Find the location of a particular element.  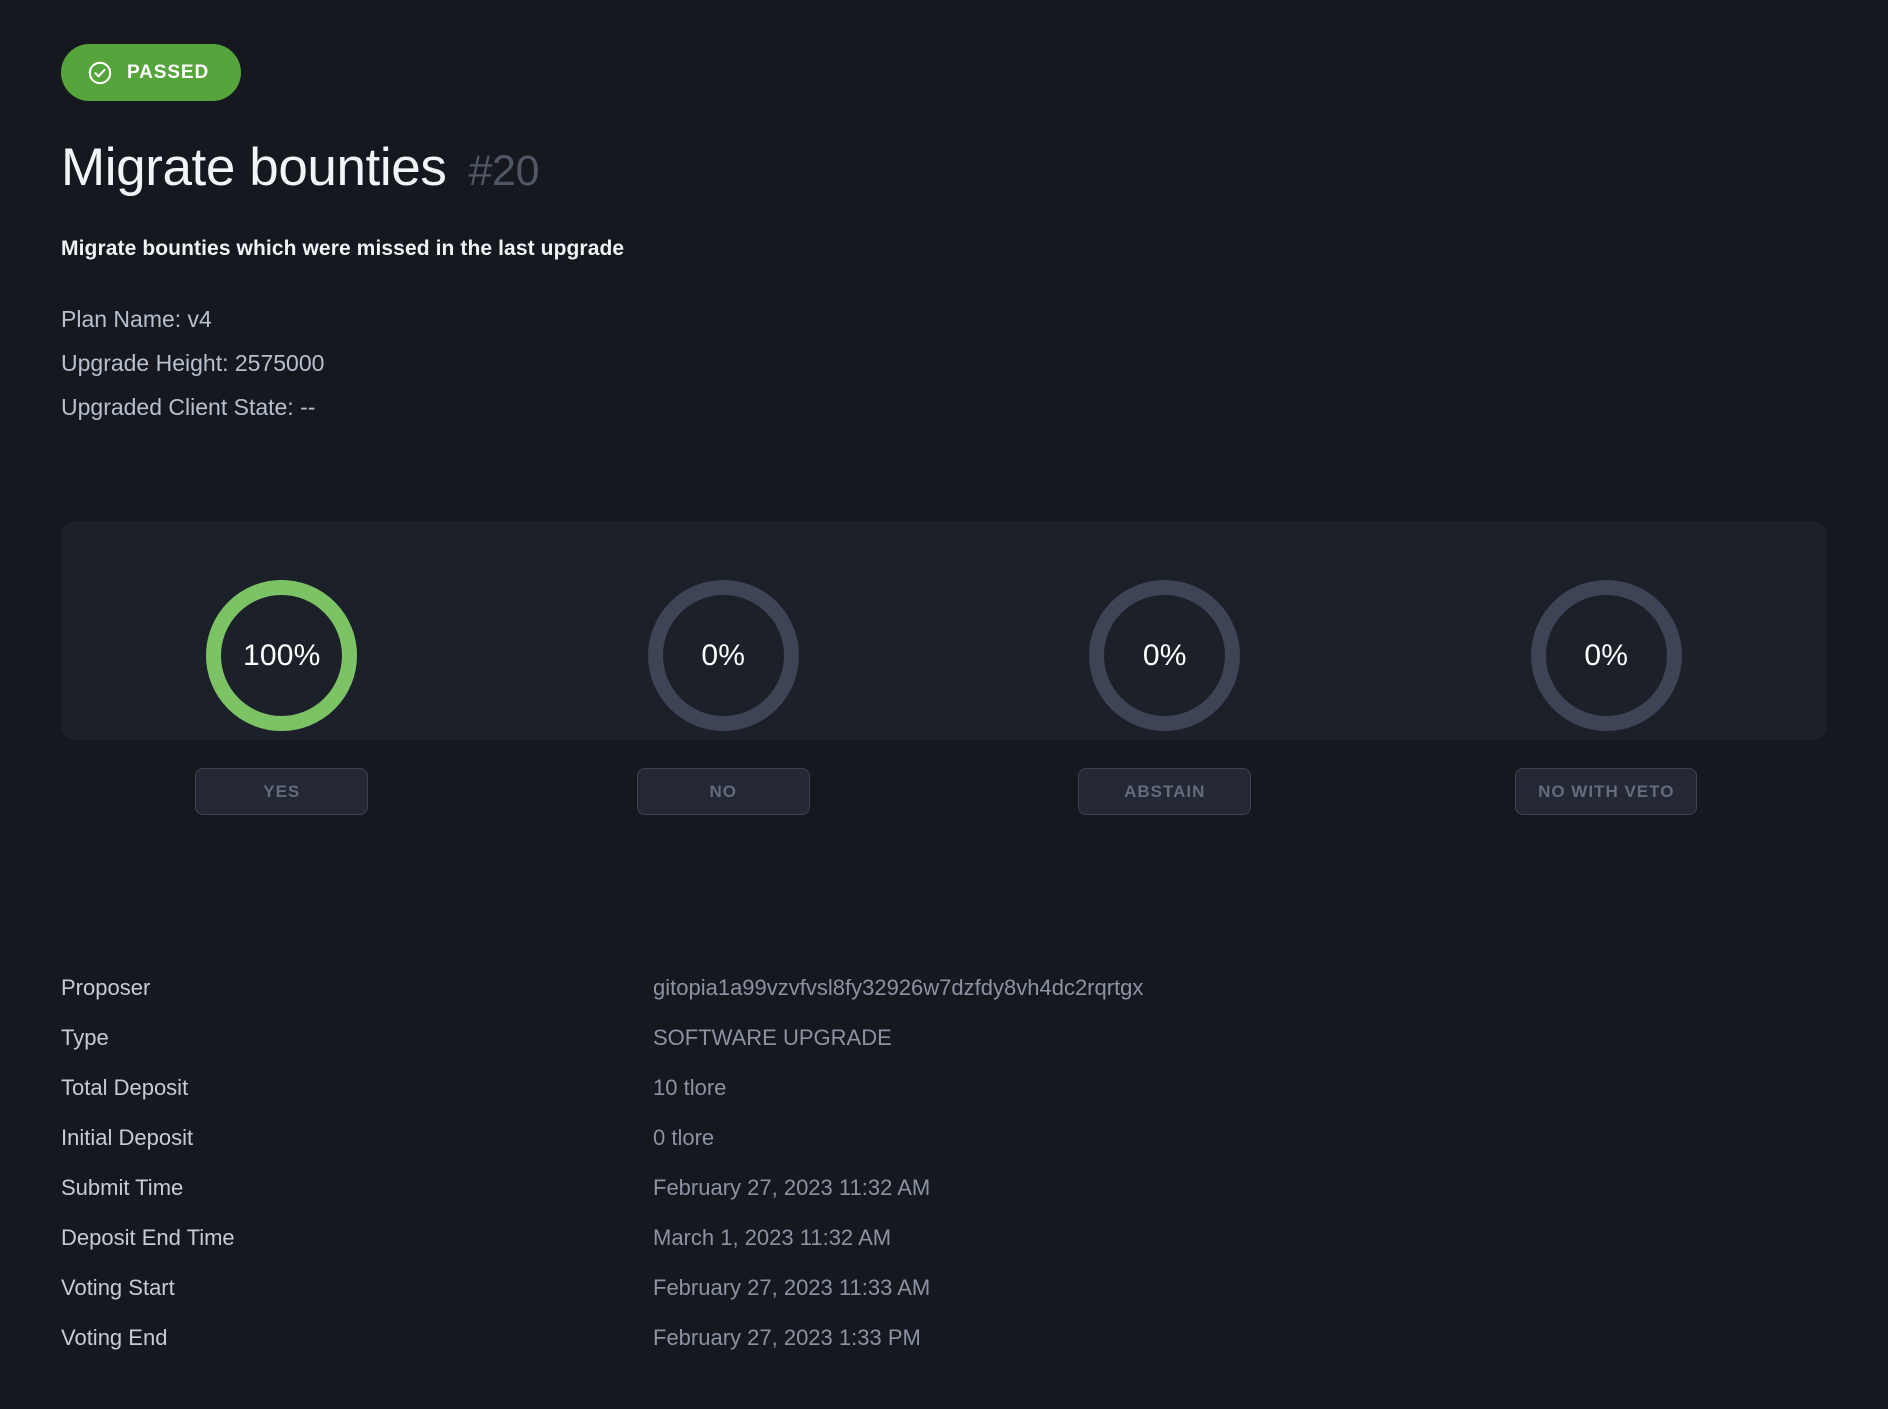

detail-row: Total Deposit 10 tlore is located at coordinates (811, 1100).